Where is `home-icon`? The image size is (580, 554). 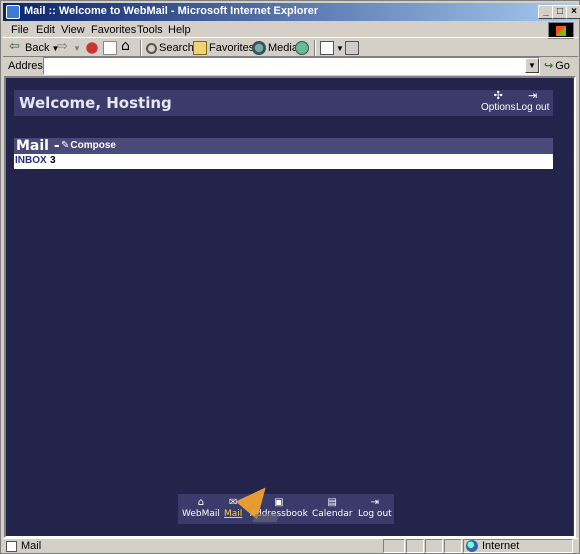 home-icon is located at coordinates (128, 46).